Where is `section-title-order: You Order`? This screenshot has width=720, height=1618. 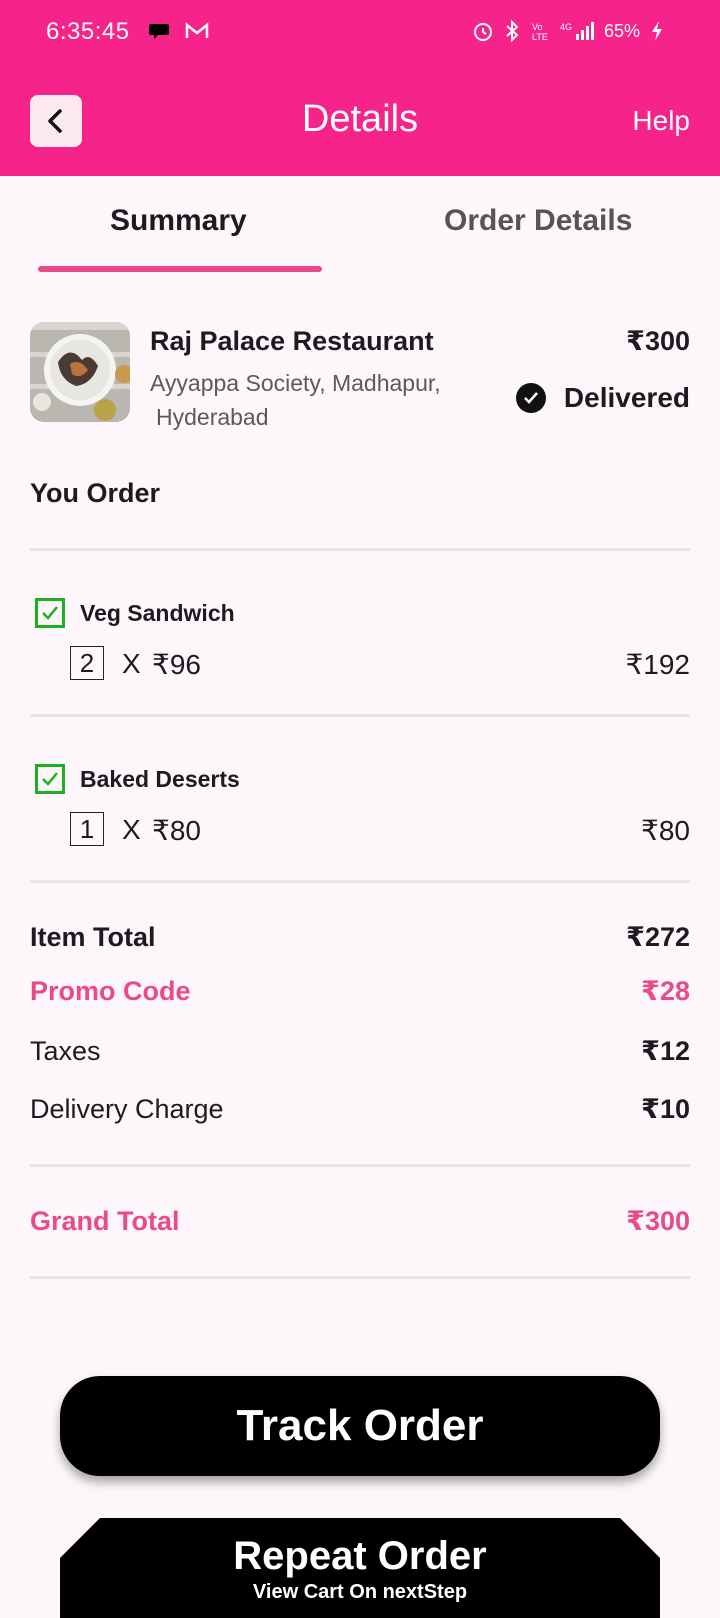 section-title-order: You Order is located at coordinates (95, 493).